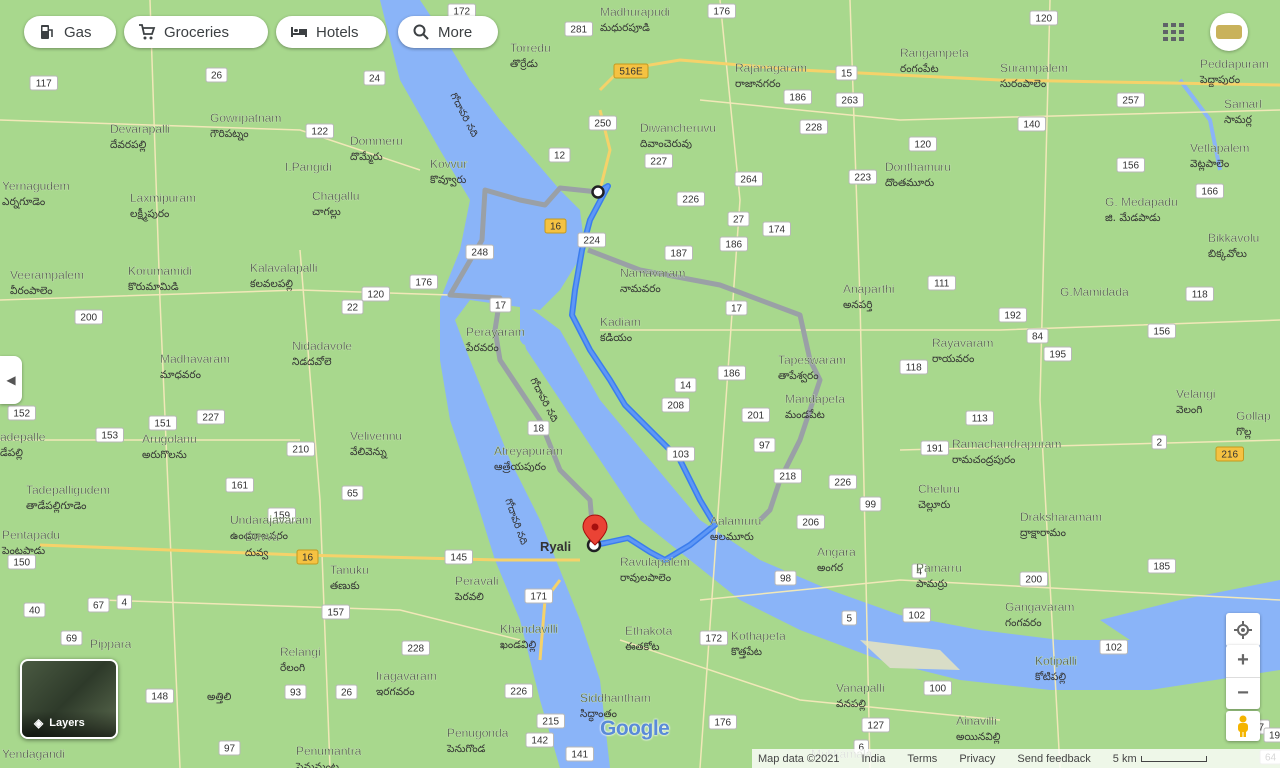 The height and width of the screenshot is (768, 1280). I want to click on place-label-peravali: Peravali, so click(477, 581).